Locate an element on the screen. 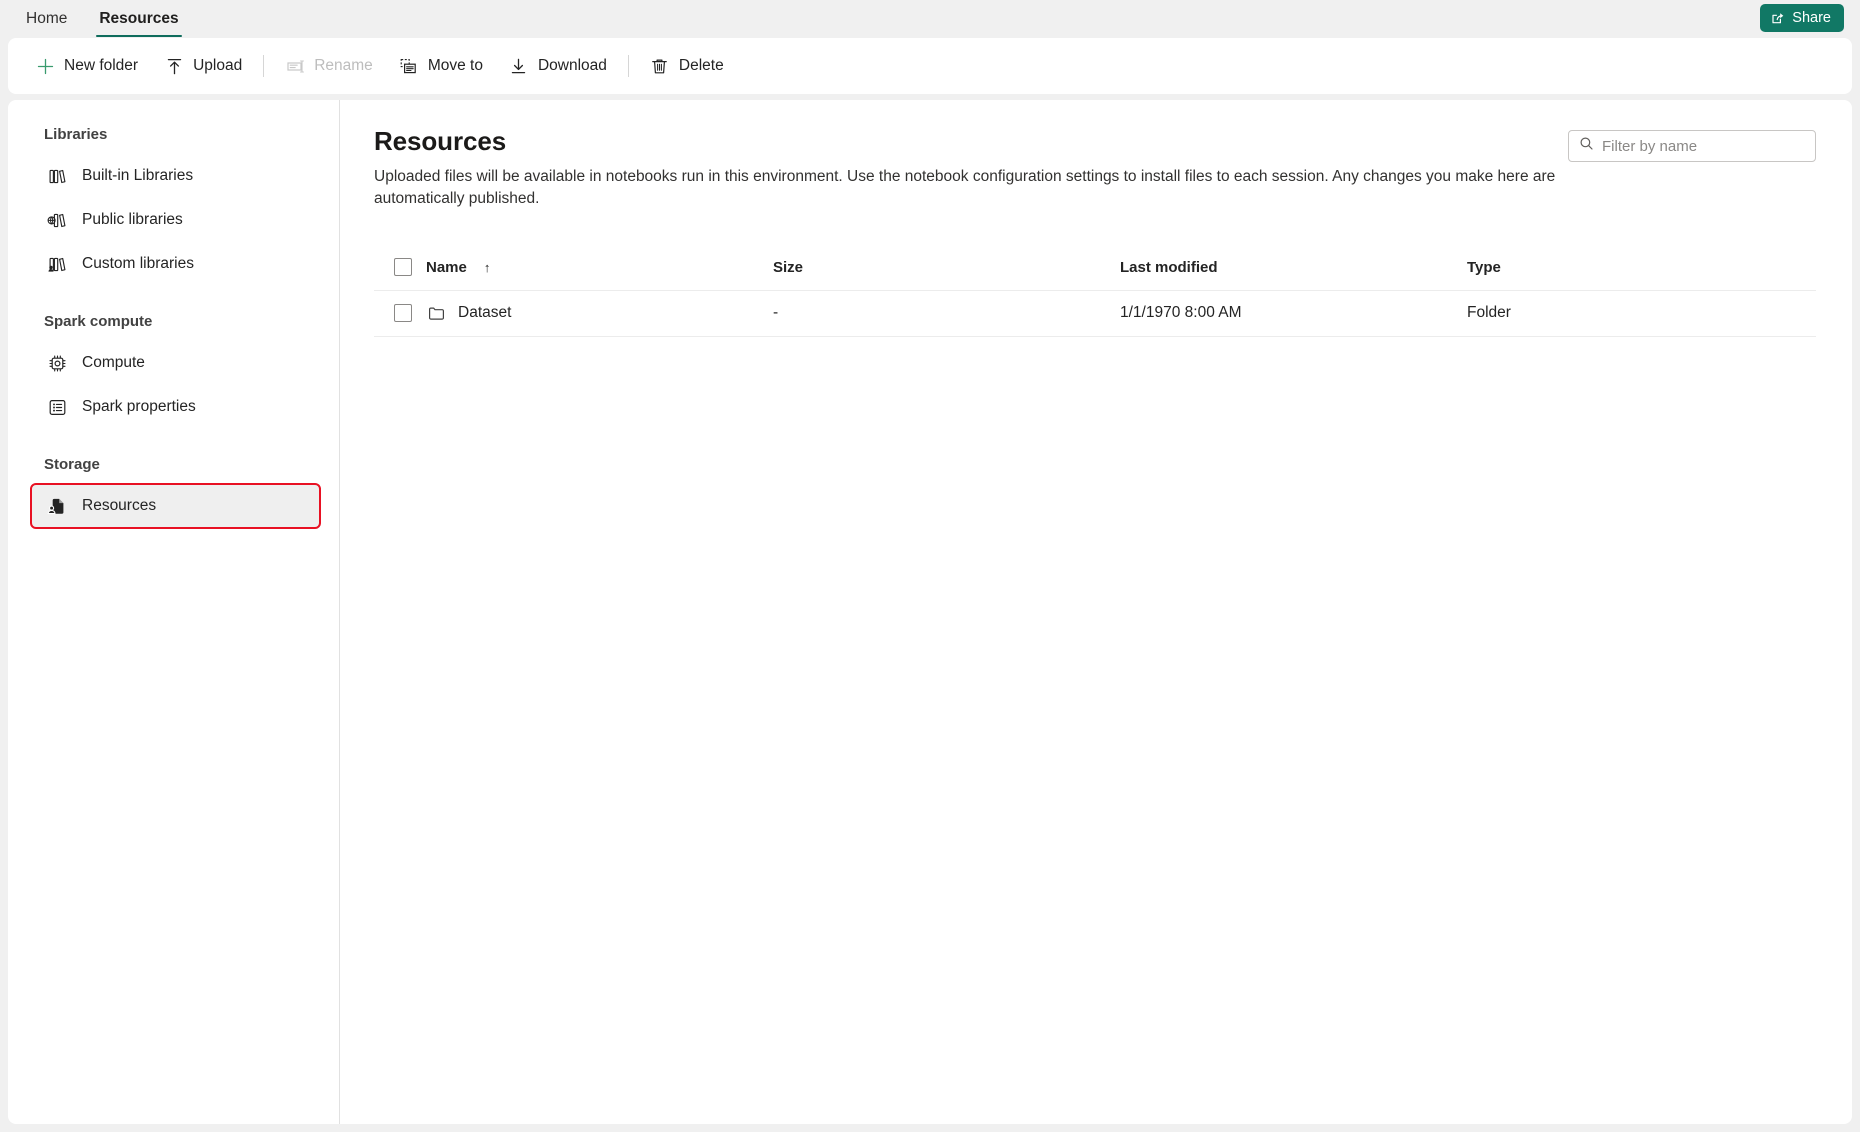 Image resolution: width=1860 pixels, height=1132 pixels. sidebar-item-spark-properties: Spark properties is located at coordinates (175, 407).